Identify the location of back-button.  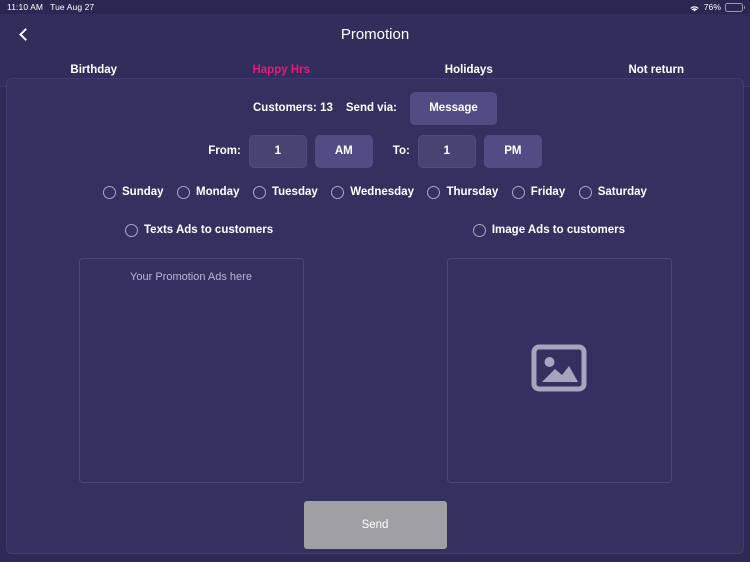
(25, 34).